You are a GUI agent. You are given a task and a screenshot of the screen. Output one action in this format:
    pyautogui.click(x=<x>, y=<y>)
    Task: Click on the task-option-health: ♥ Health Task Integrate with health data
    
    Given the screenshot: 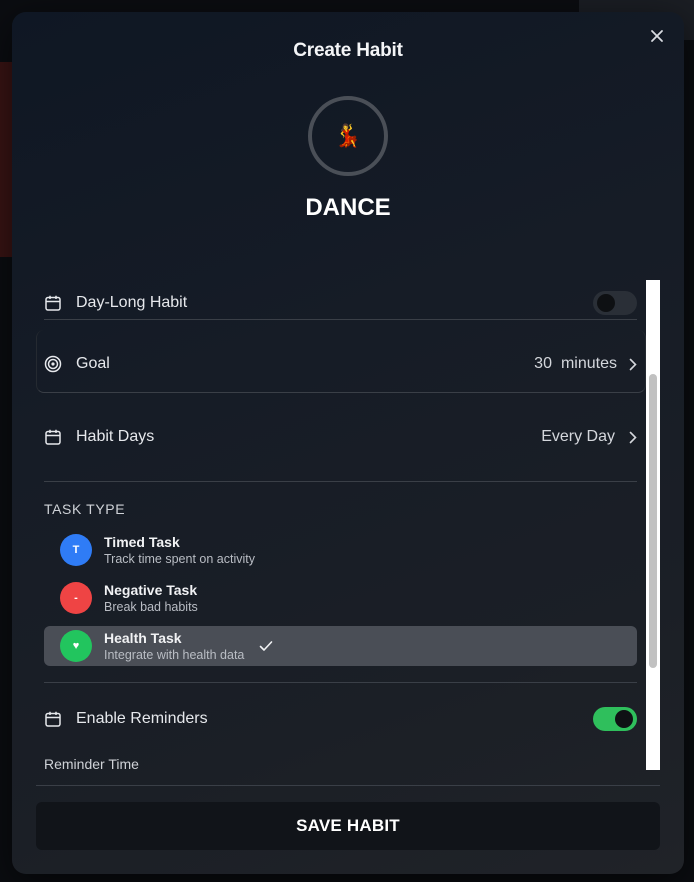 What is the action you would take?
    pyautogui.click(x=340, y=646)
    